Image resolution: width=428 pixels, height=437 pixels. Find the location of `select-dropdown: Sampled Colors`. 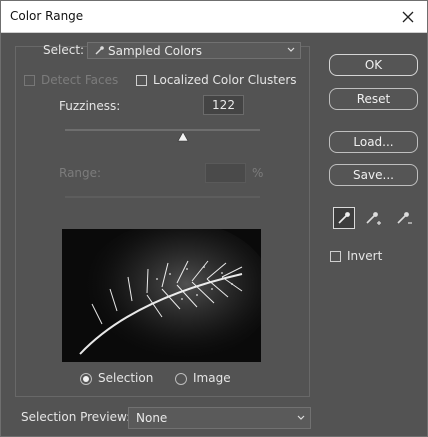

select-dropdown: Sampled Colors is located at coordinates (194, 50).